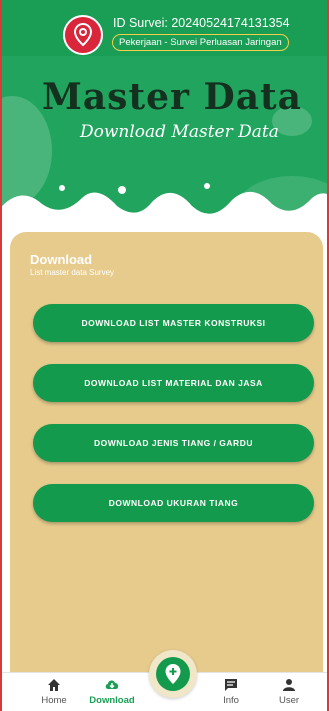 The width and height of the screenshot is (329, 711). I want to click on nav-user: User, so click(289, 691).